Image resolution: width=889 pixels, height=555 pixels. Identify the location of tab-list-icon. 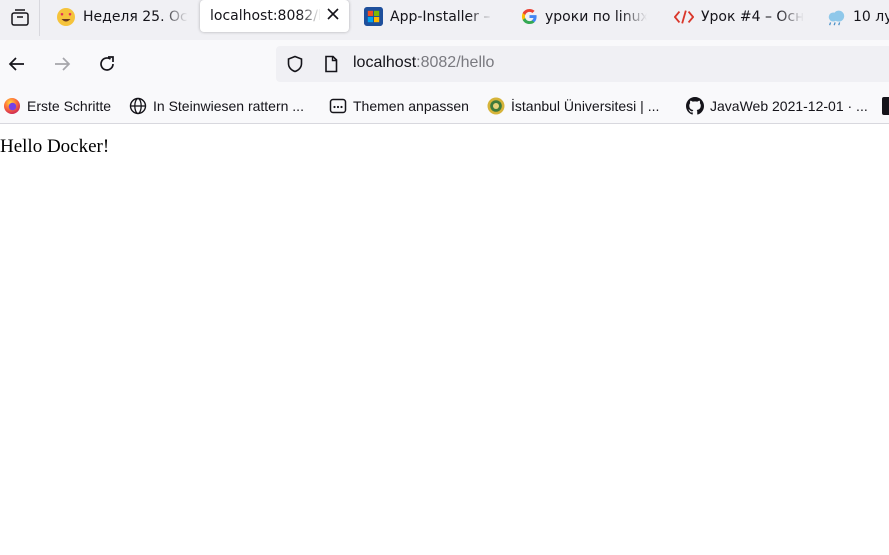
(19, 17).